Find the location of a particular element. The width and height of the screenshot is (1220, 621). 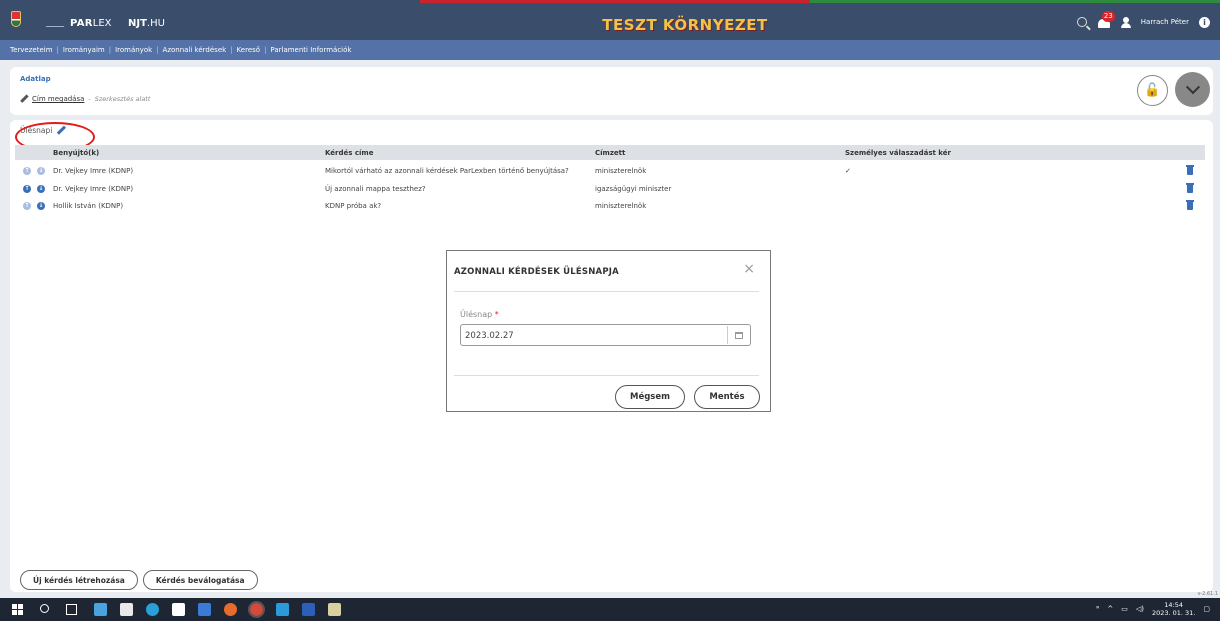

column-header-question: Kérdés címe is located at coordinates (349, 153).